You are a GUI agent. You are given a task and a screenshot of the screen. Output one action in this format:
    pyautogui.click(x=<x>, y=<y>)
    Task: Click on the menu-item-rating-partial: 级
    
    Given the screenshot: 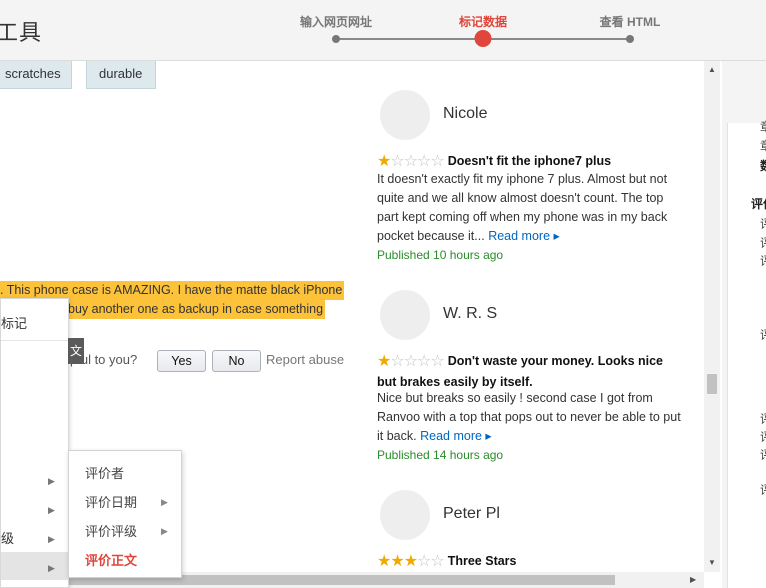 What is the action you would take?
    pyautogui.click(x=7, y=537)
    